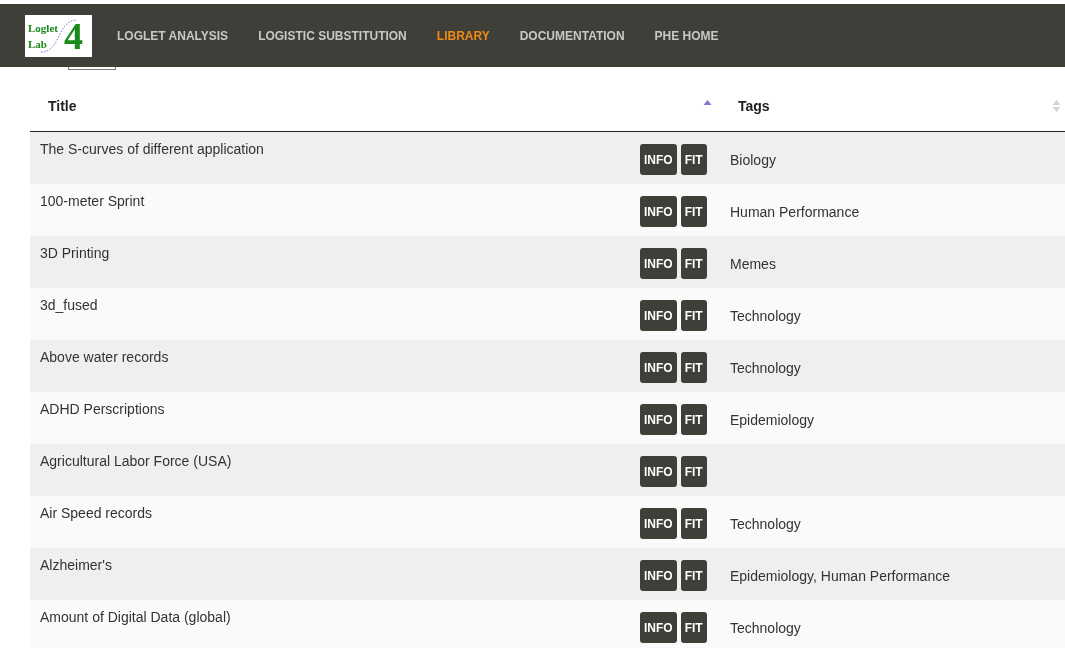 The image size is (1065, 648). I want to click on logo-text: Loglet, so click(43, 28).